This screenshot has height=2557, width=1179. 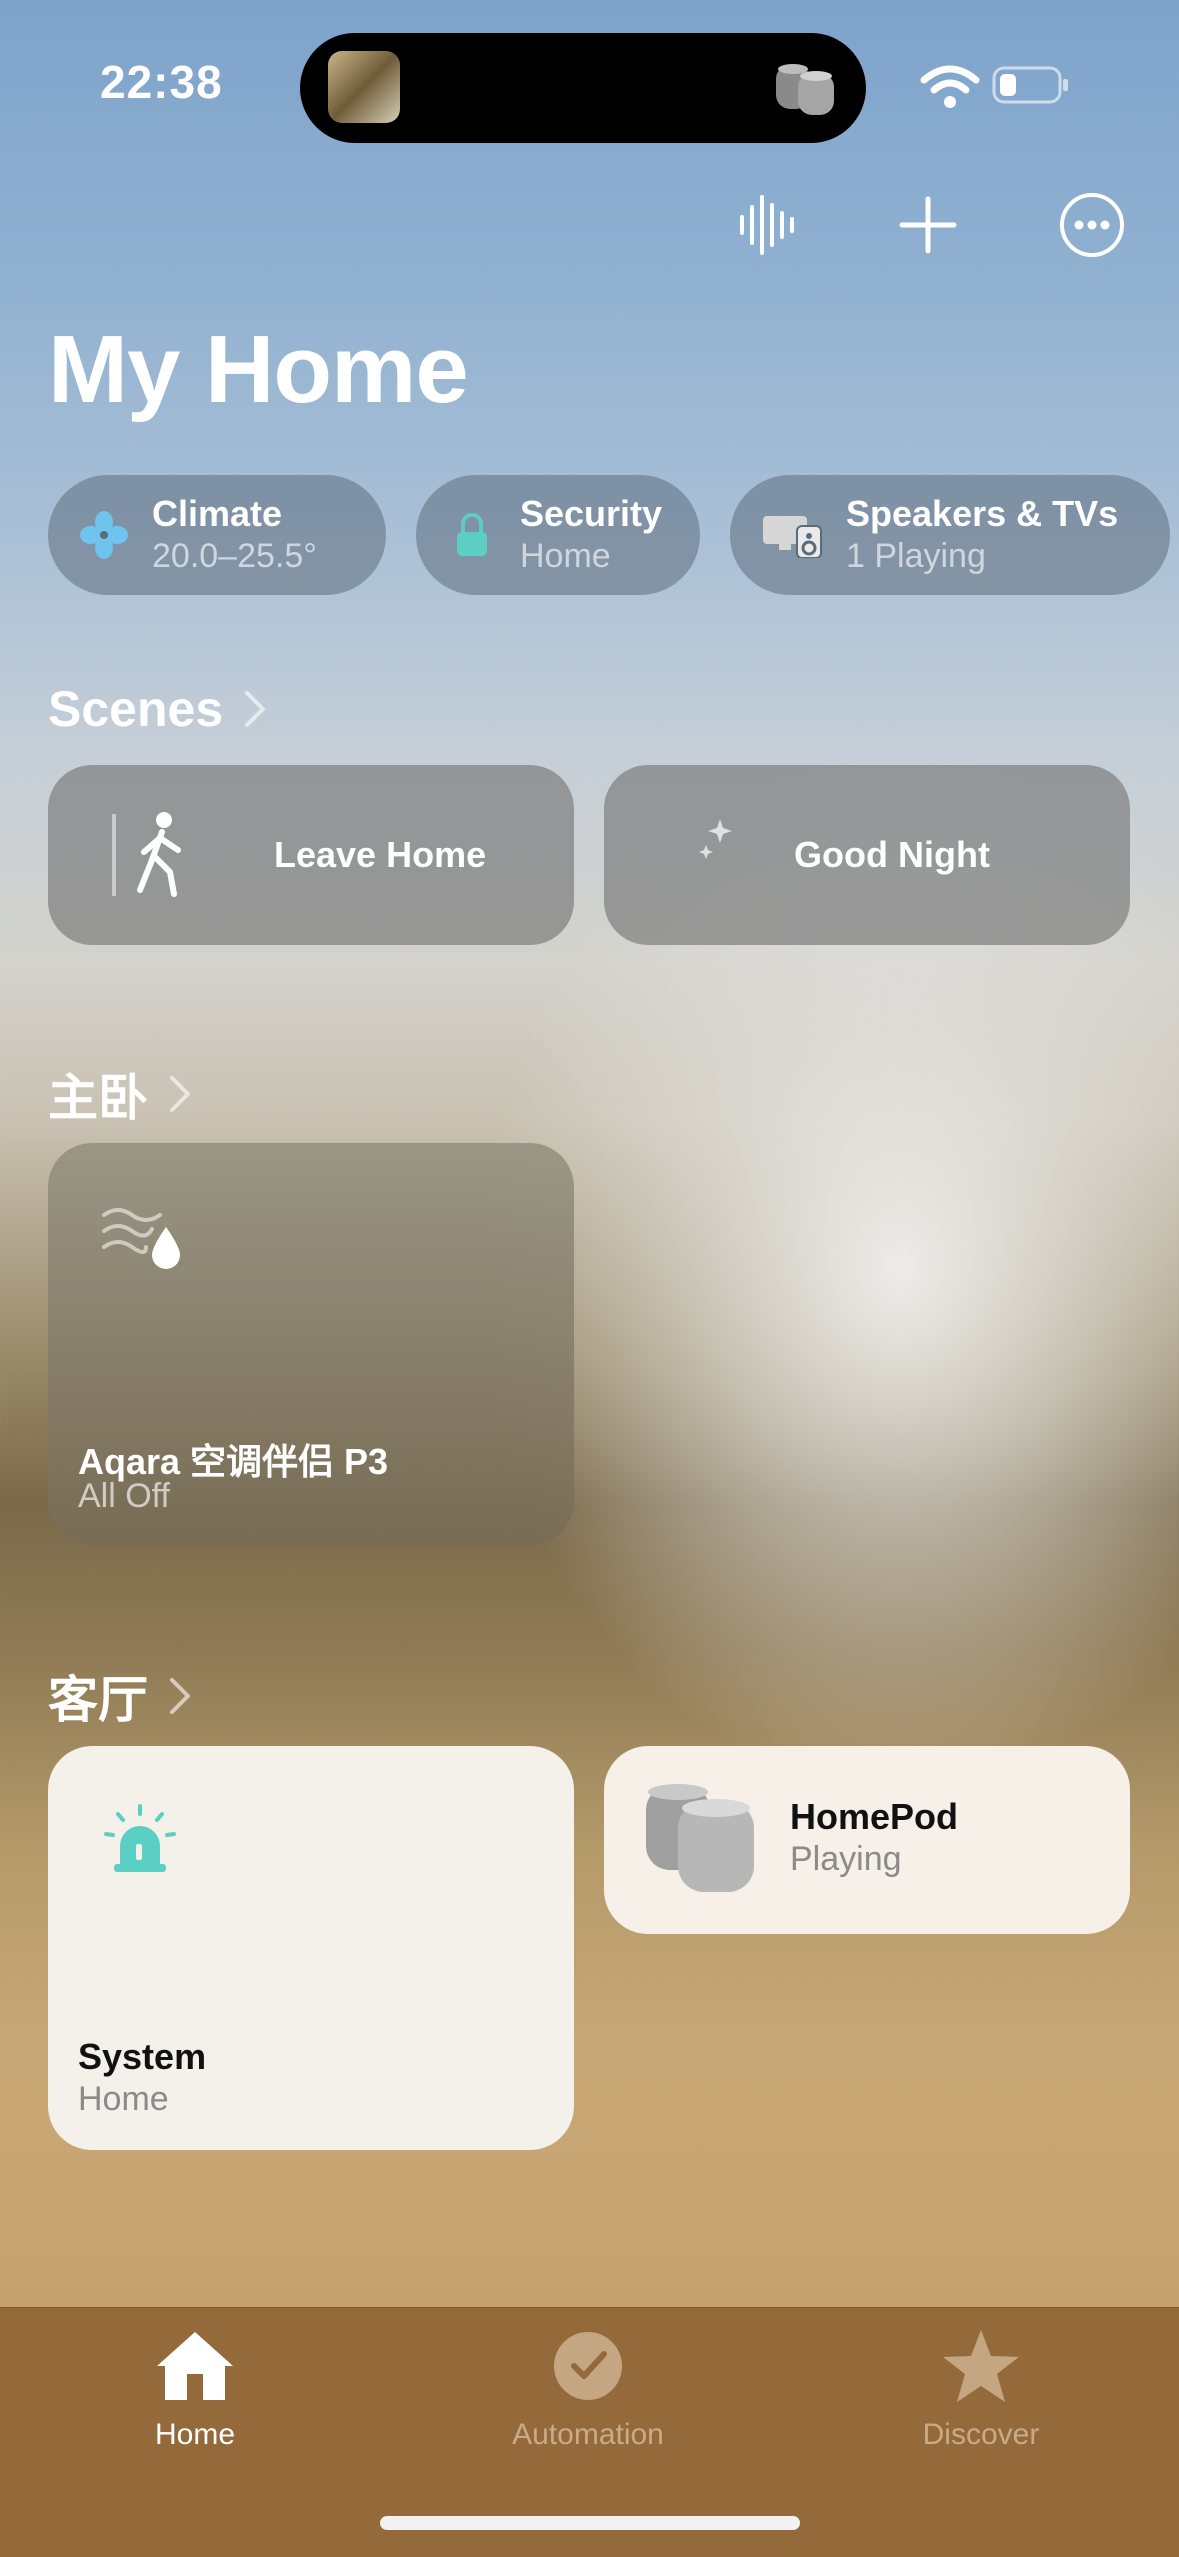 I want to click on add-icon, so click(x=928, y=225).